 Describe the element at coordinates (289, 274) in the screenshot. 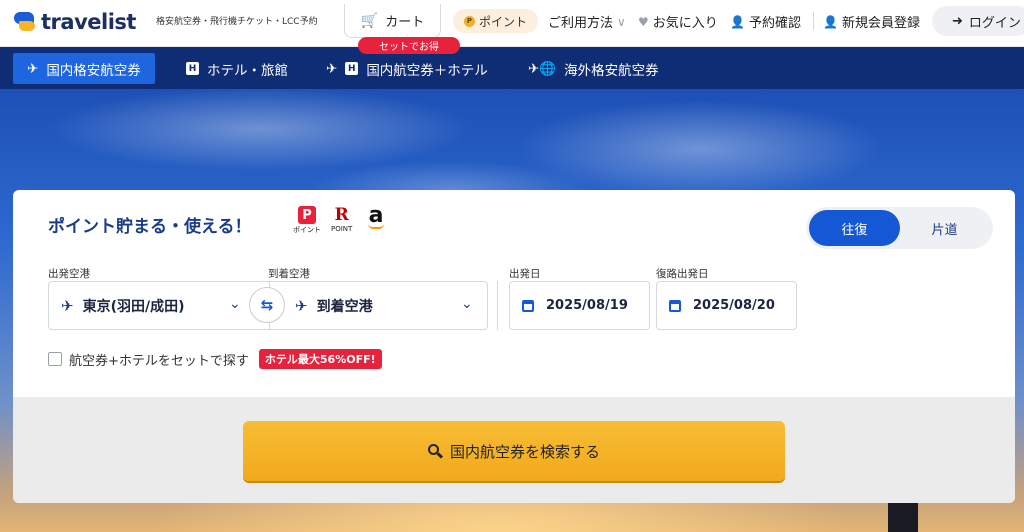

I see `arrival-airport-label: 到着空港` at that location.